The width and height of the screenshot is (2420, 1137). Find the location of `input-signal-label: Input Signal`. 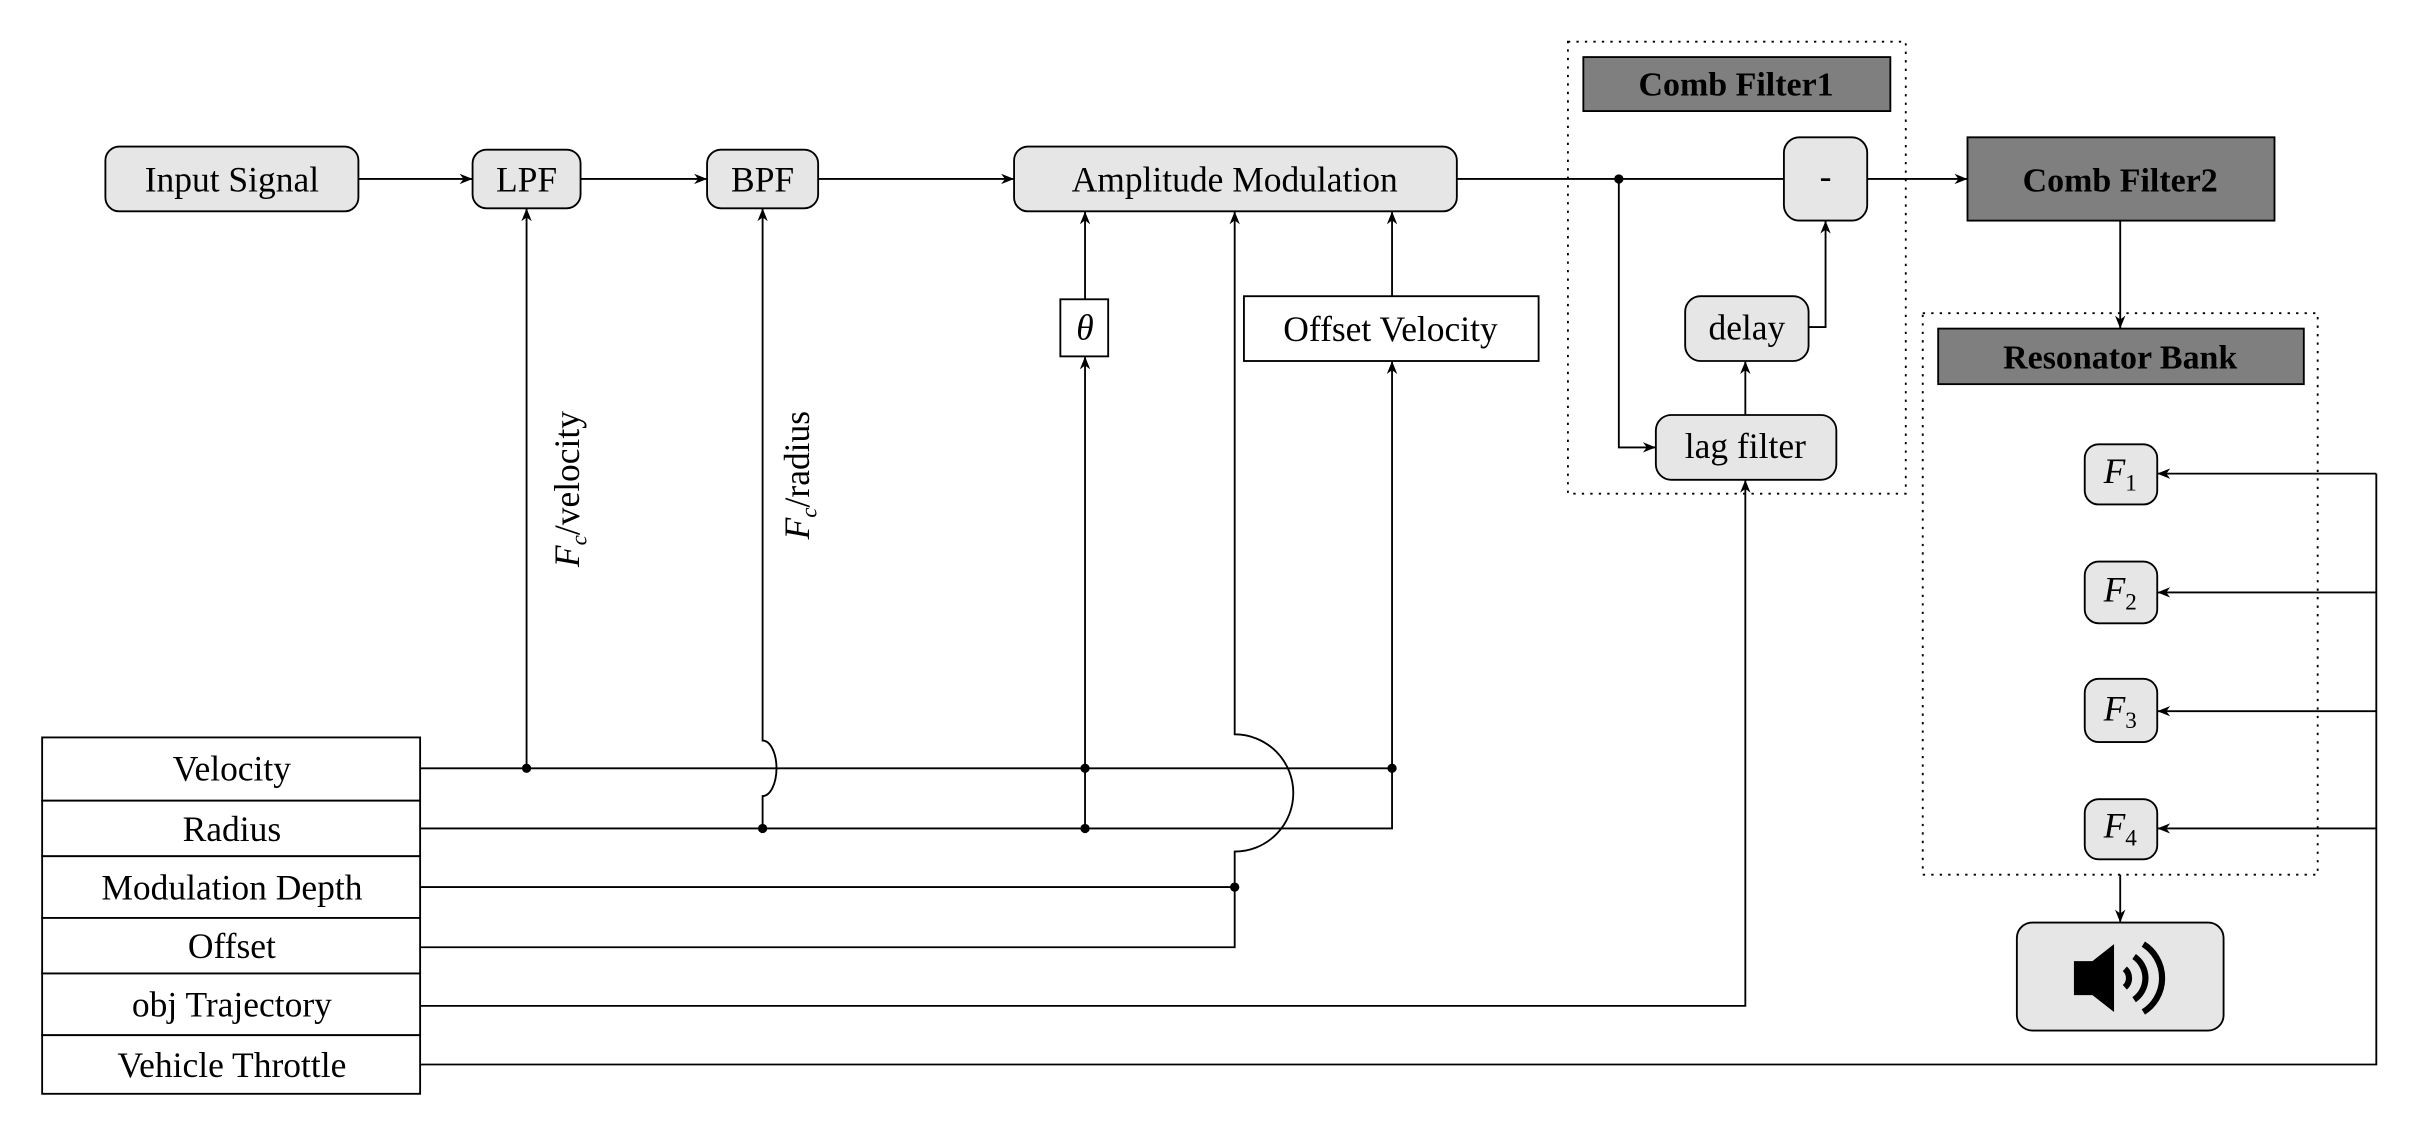

input-signal-label: Input Signal is located at coordinates (232, 179).